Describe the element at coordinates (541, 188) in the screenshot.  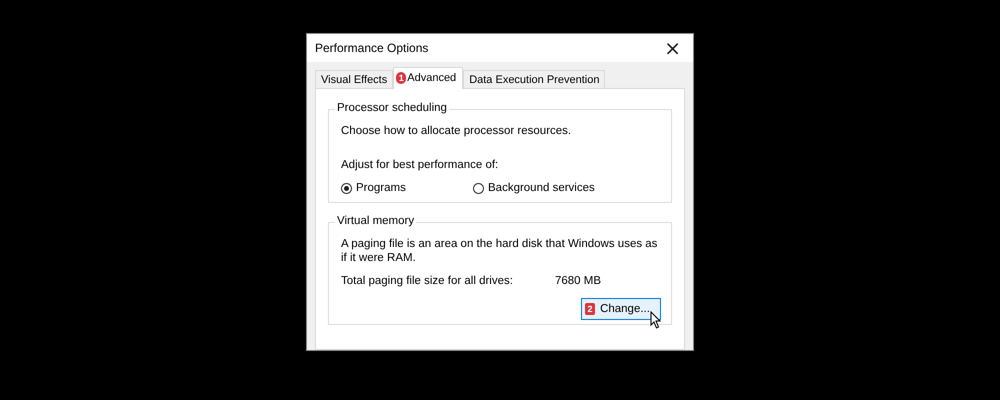
I see `radio-label: Background services` at that location.